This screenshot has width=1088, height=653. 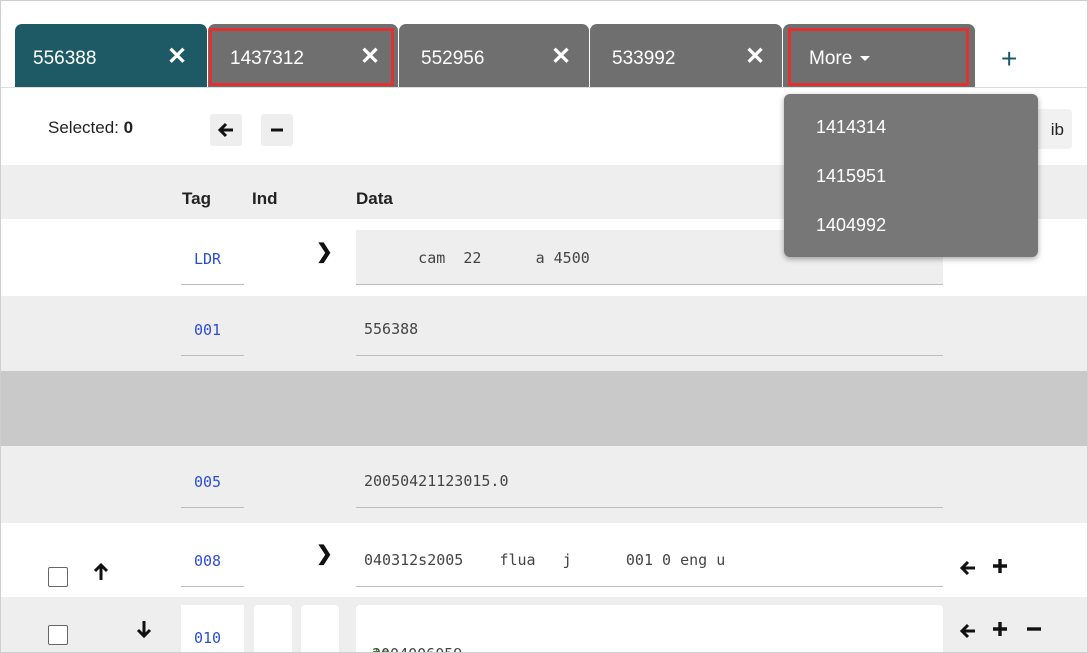 I want to click on add-tab-button: +, so click(x=1009, y=59).